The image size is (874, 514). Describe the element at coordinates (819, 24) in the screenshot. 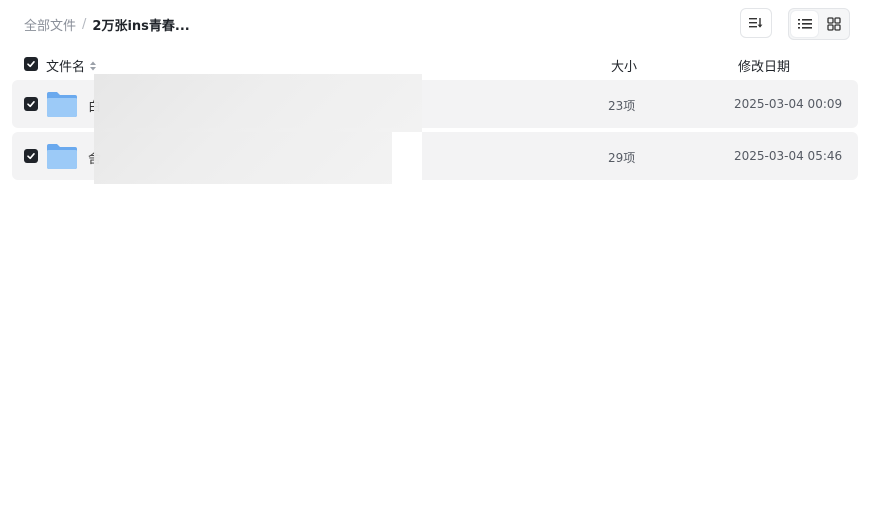

I see `view-toggle` at that location.